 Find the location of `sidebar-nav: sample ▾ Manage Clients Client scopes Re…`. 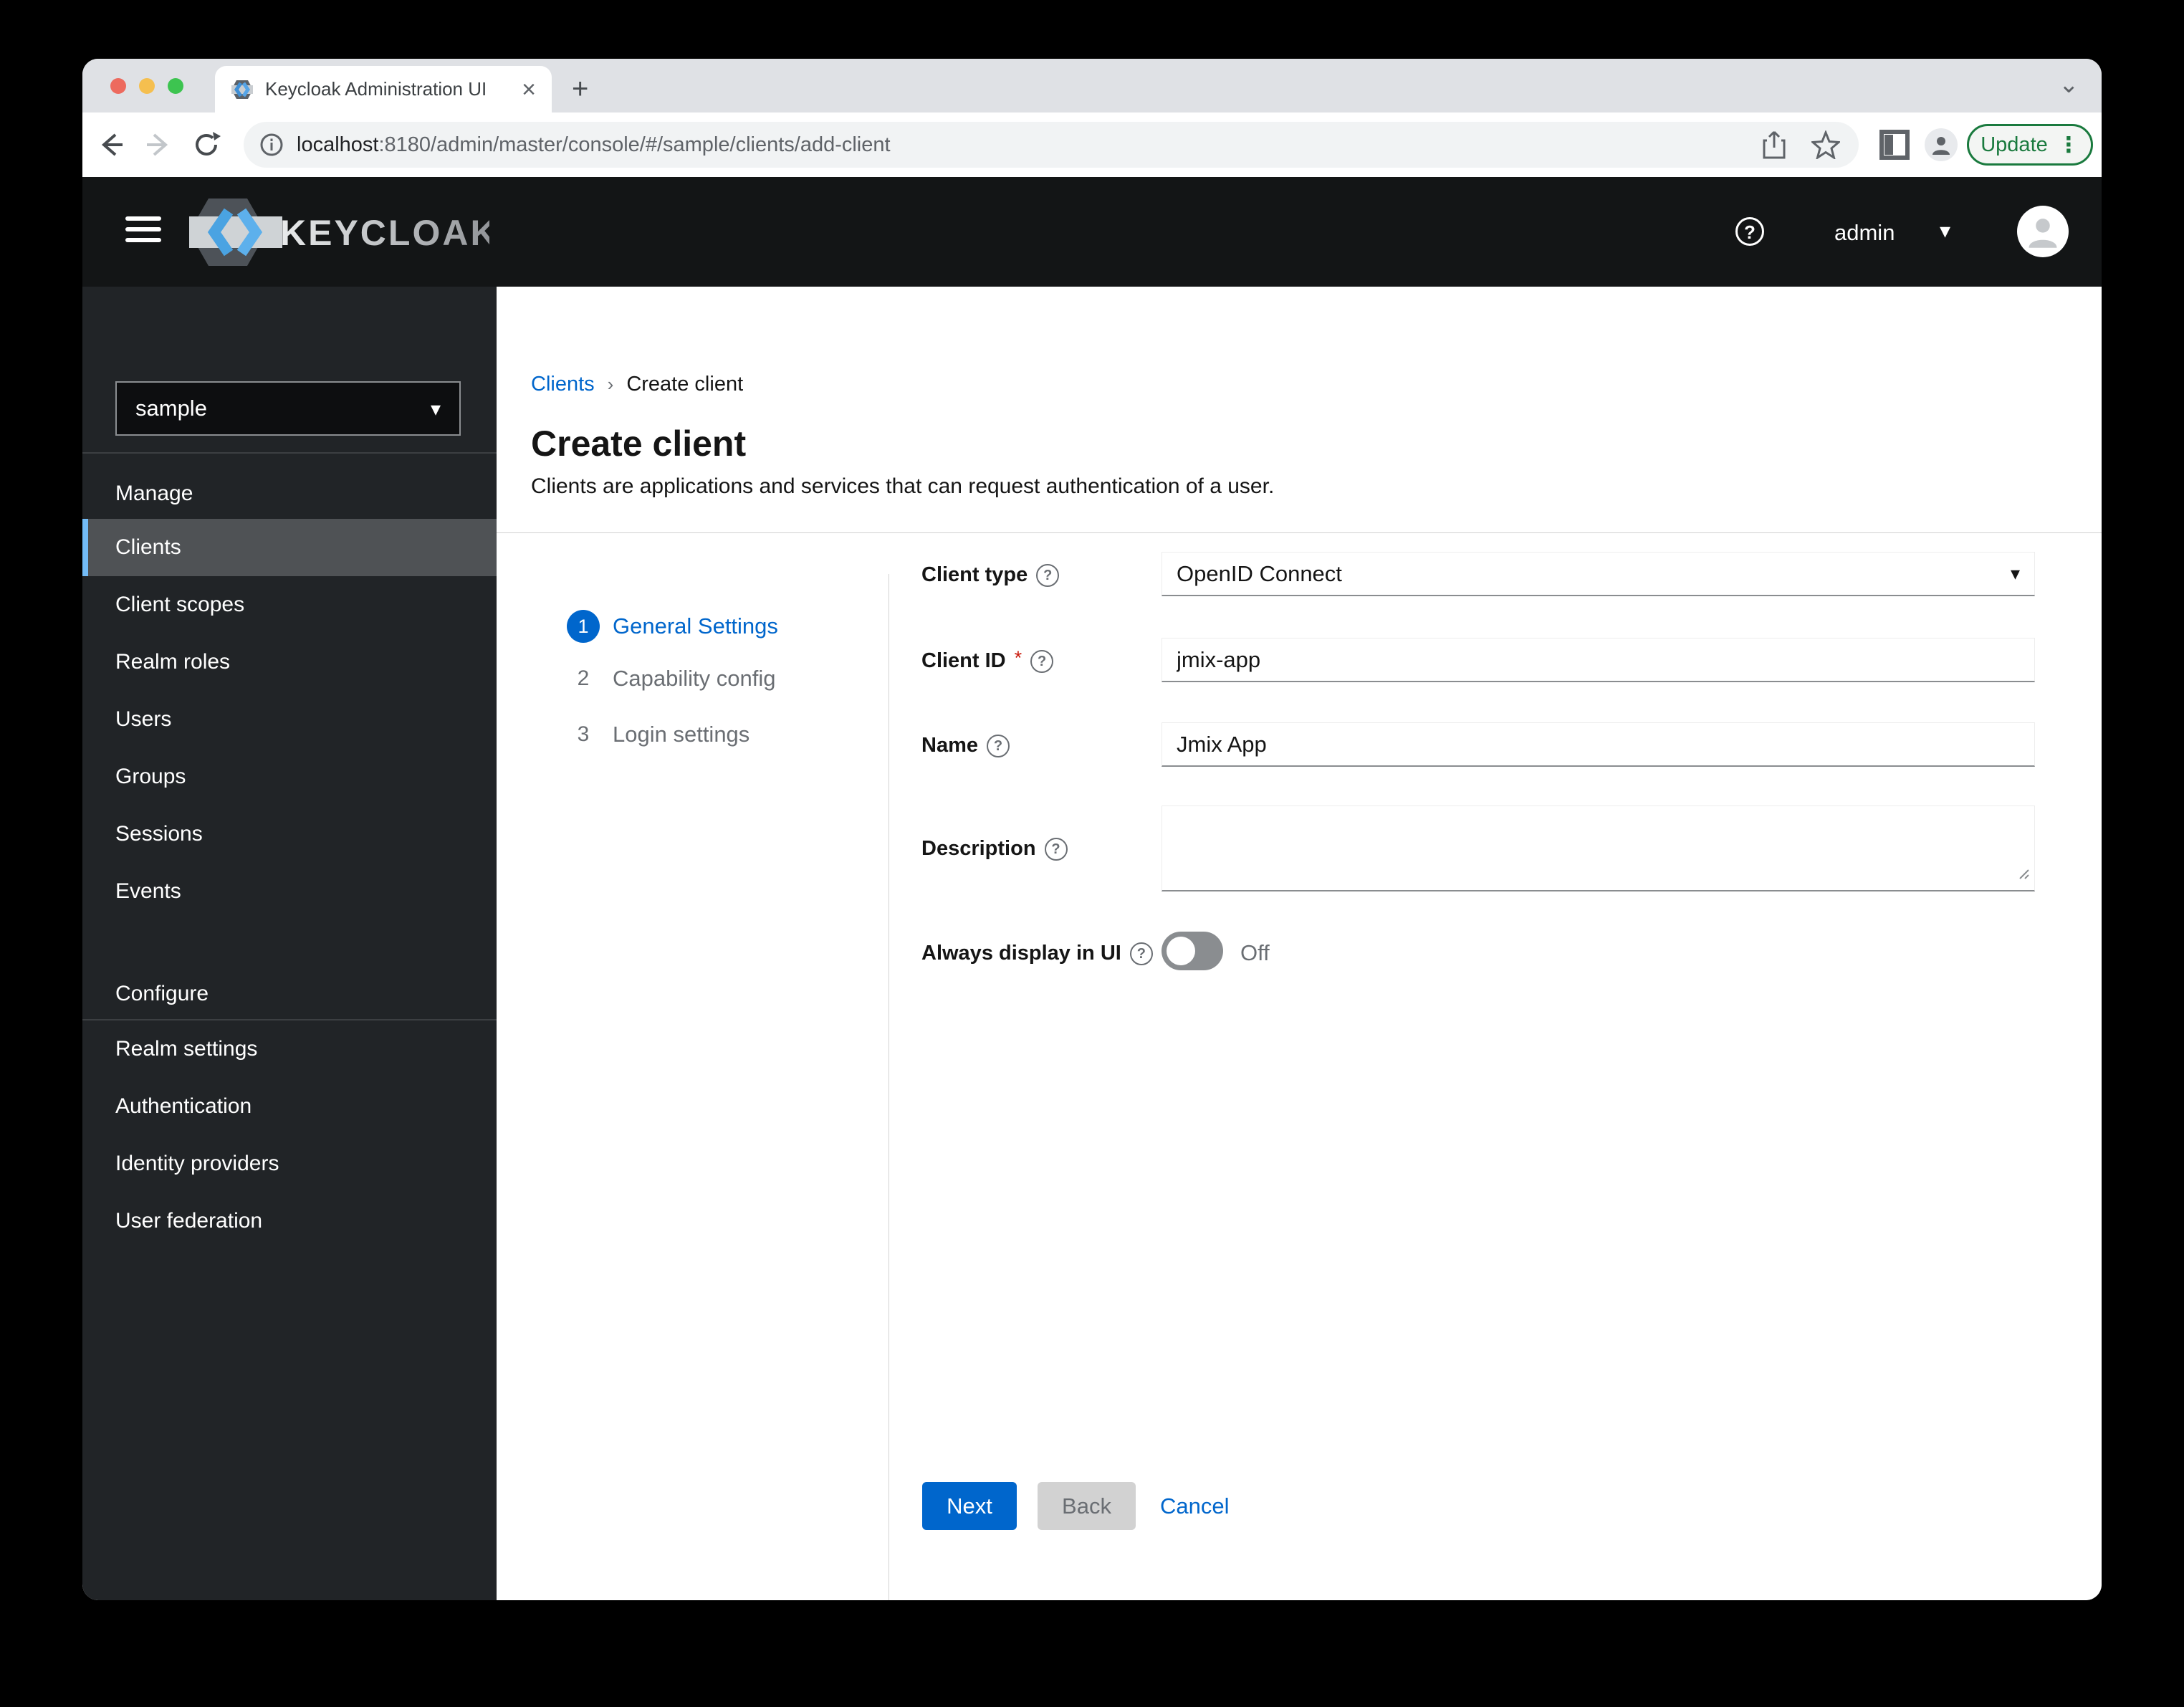

sidebar-nav: sample ▾ Manage Clients Client scopes Re… is located at coordinates (289, 943).